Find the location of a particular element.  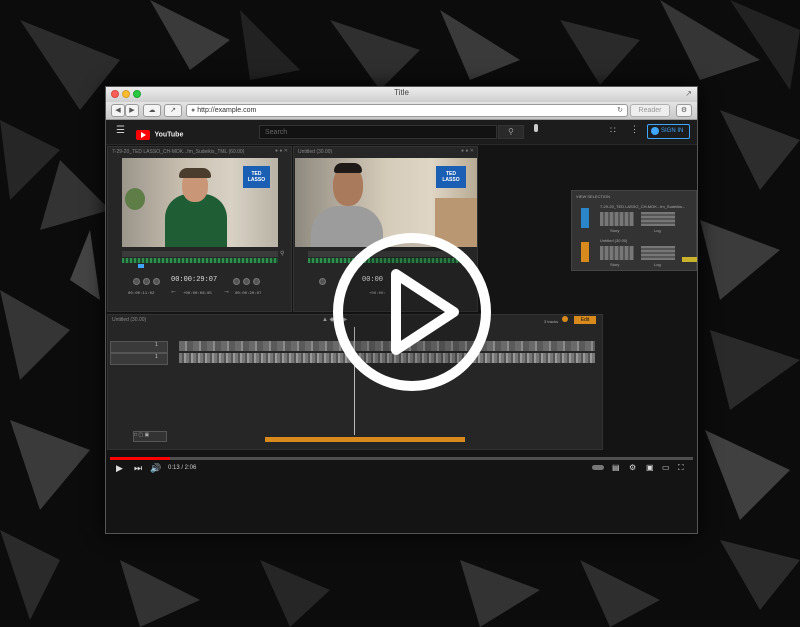

volume-icon: 🔊 is located at coordinates (155, 468).